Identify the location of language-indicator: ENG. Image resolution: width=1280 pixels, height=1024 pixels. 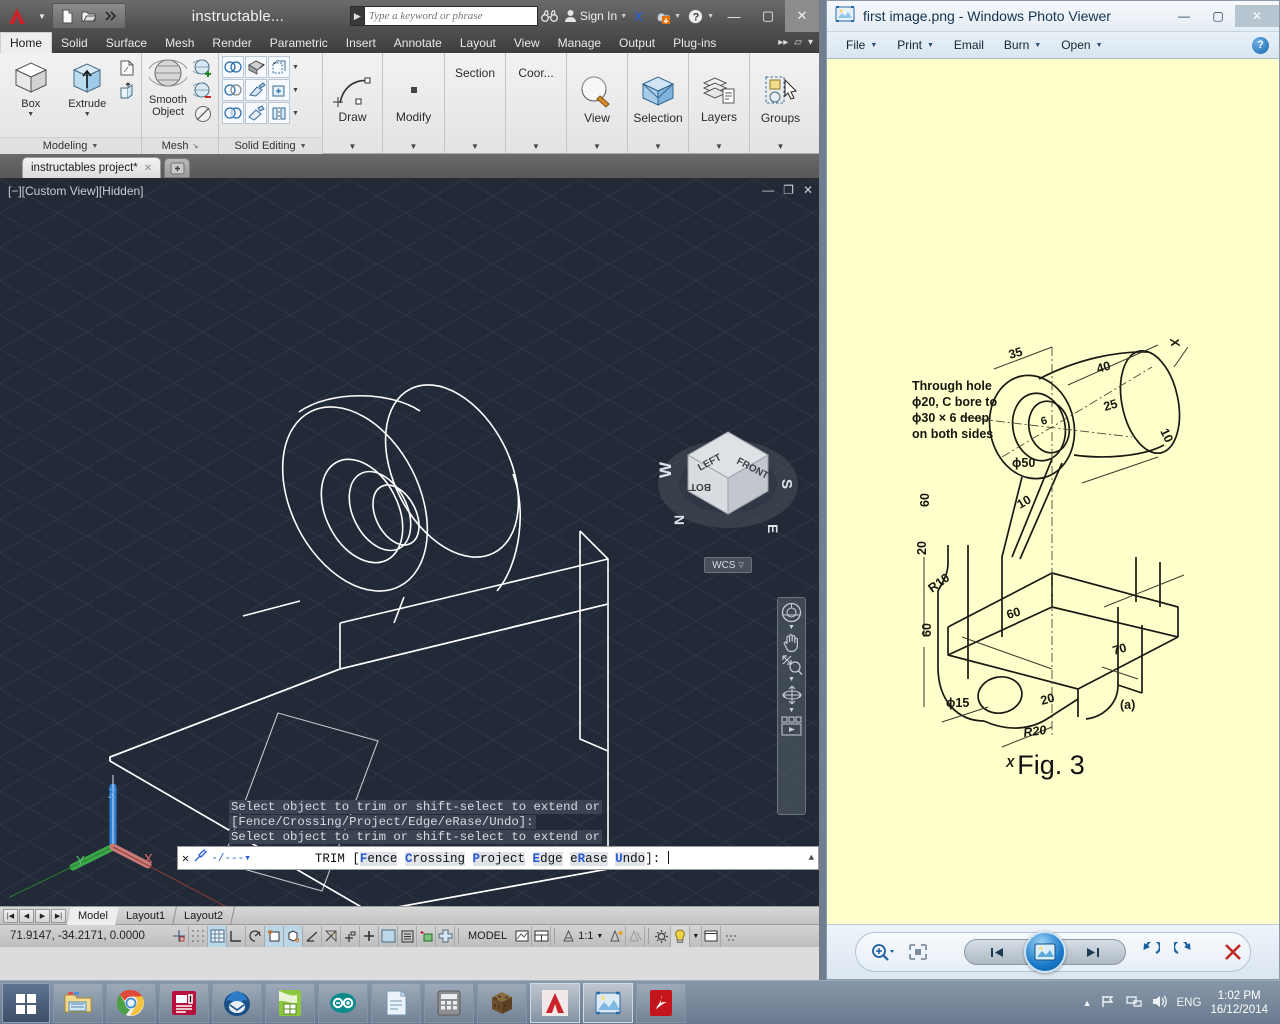
(1189, 1003).